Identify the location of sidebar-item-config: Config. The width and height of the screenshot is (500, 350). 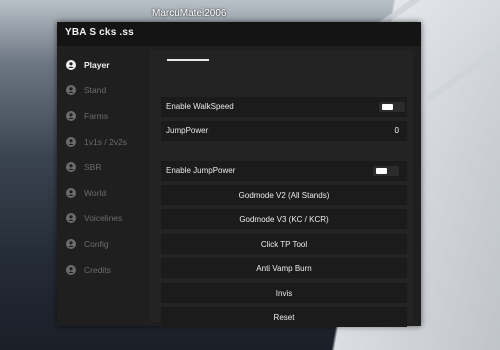
(103, 244).